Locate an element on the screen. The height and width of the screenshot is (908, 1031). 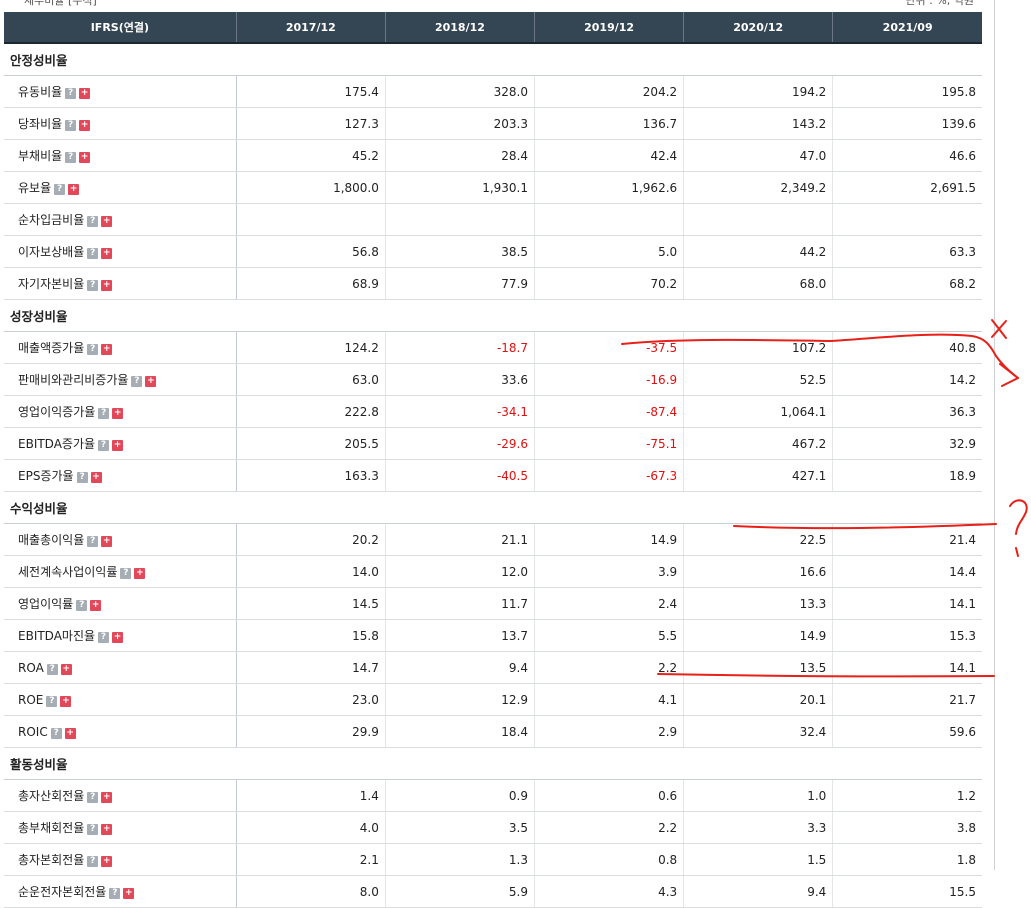
row-label-cell: 영업이익증가율? + is located at coordinates (120, 411).